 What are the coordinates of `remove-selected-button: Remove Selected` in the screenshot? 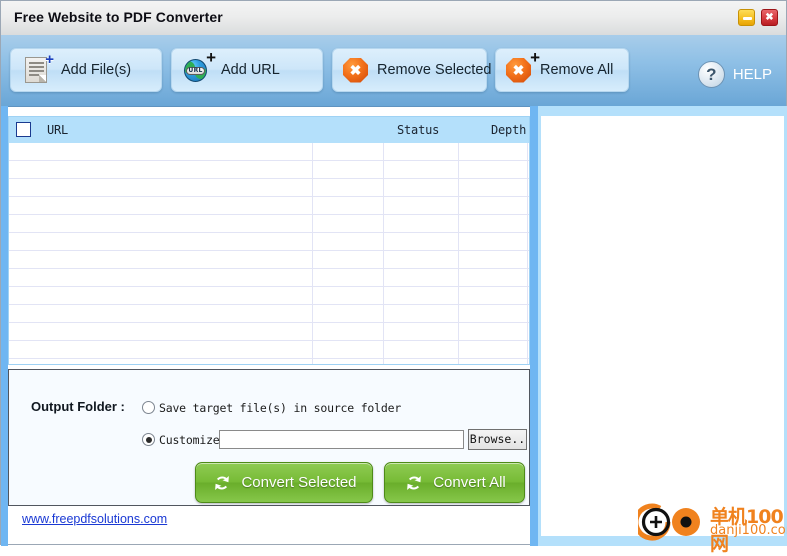 It's located at (411, 70).